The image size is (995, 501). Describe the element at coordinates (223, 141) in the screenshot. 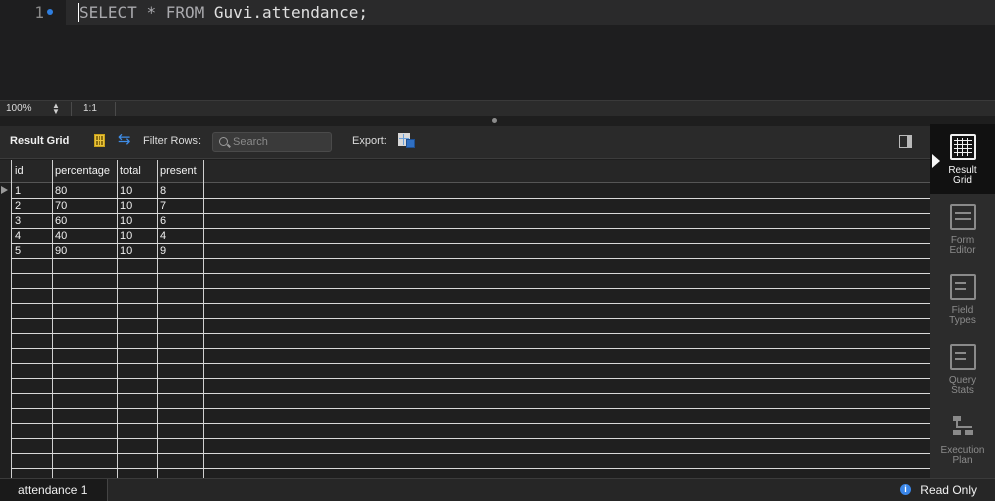

I see `search-icon` at that location.